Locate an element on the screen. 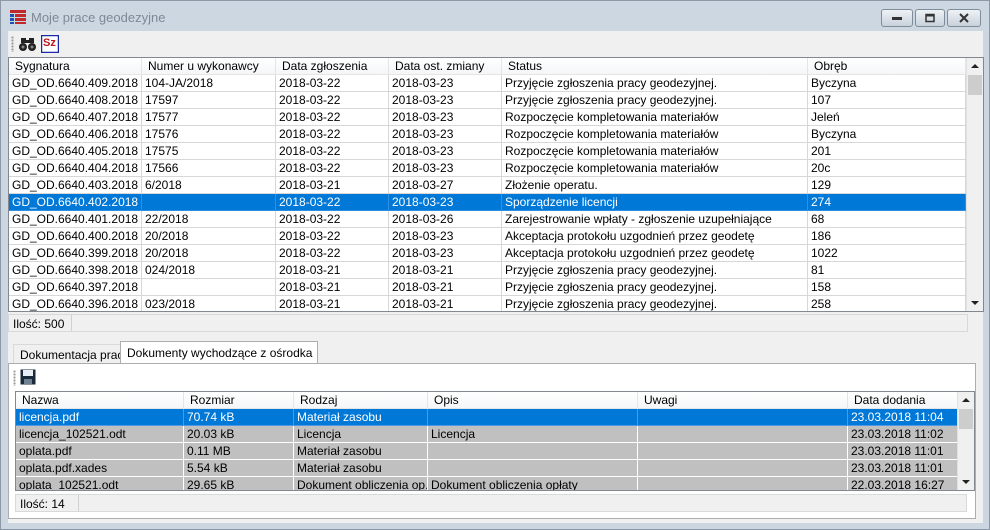 This screenshot has height=530, width=990. table-cell: GD_OD.6640.400.2018 is located at coordinates (75, 236).